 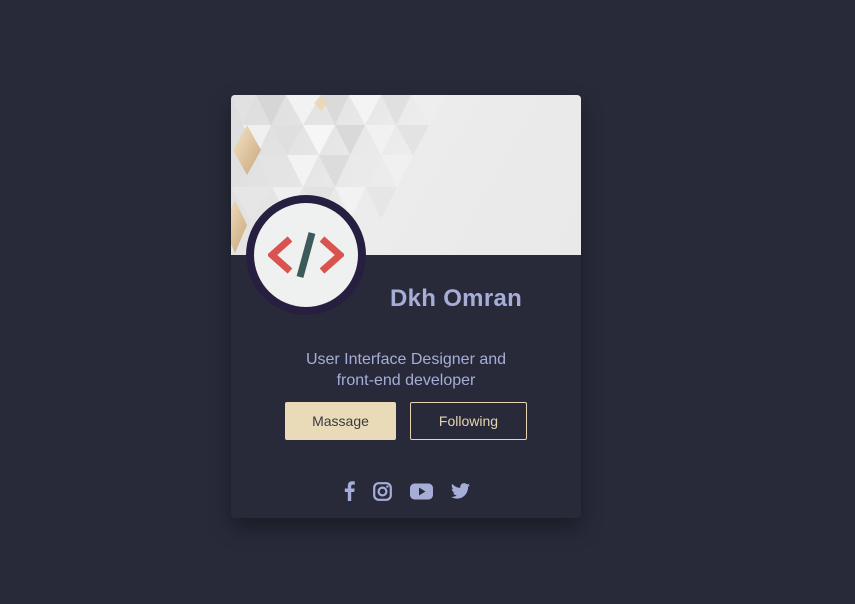 I want to click on social-links, so click(x=406, y=491).